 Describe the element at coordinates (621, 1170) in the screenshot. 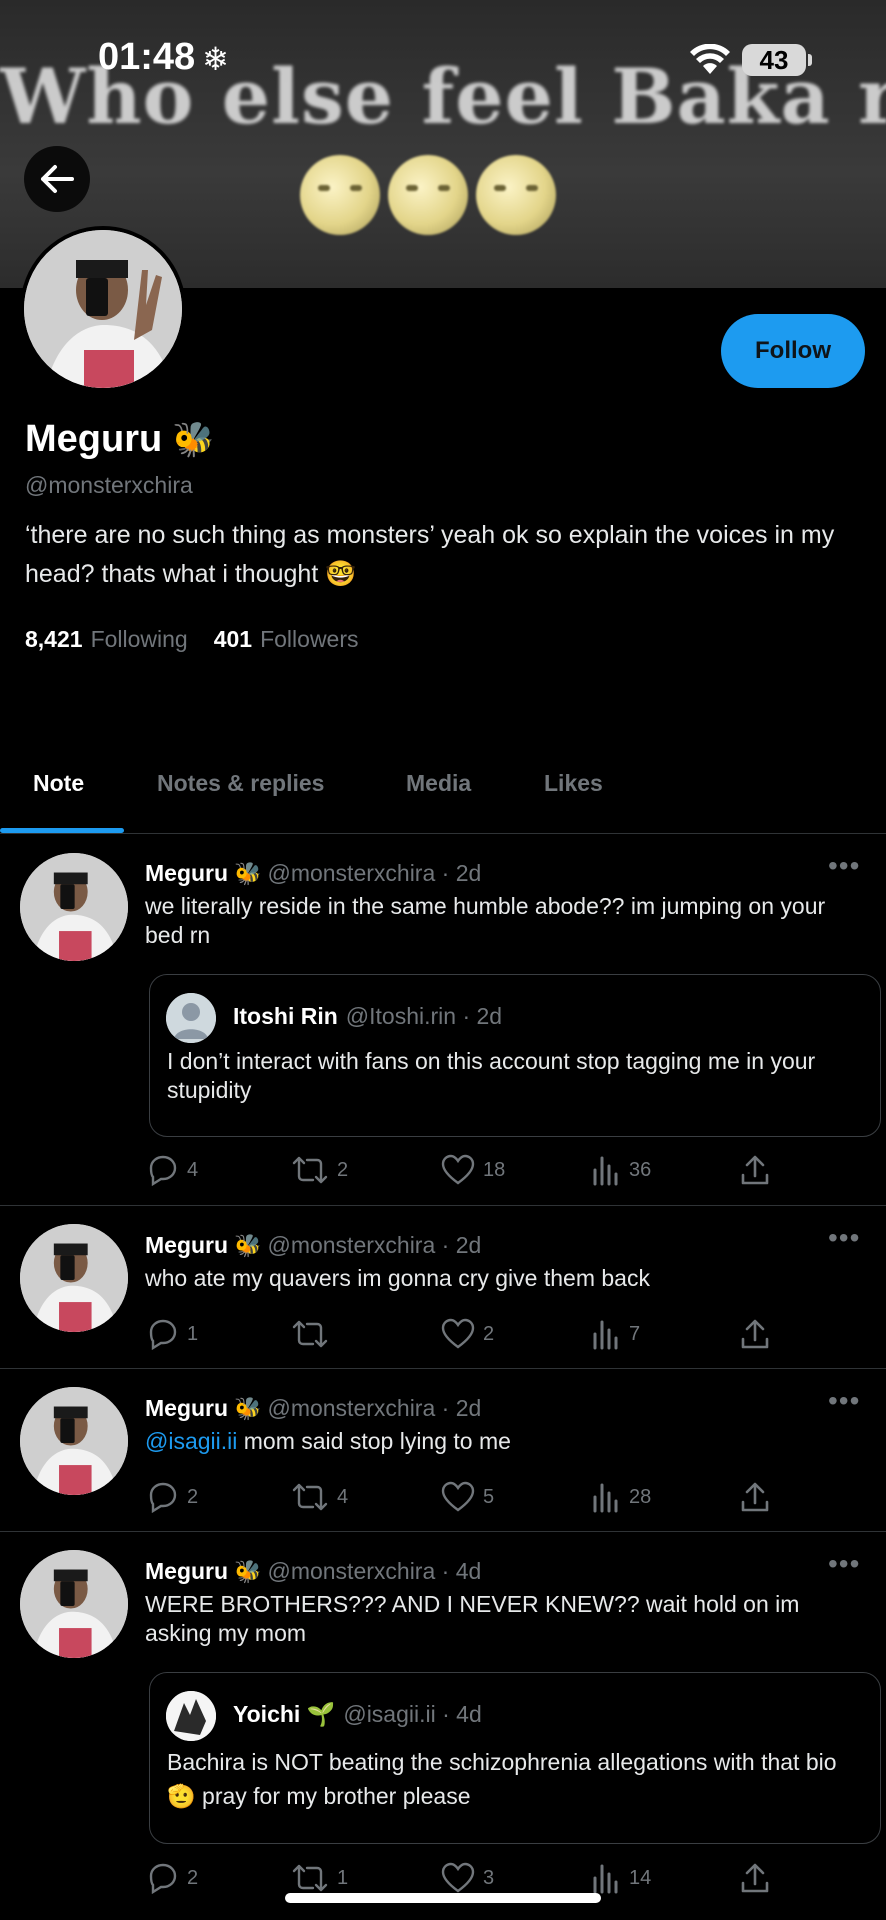

I see `views-button: 36` at that location.